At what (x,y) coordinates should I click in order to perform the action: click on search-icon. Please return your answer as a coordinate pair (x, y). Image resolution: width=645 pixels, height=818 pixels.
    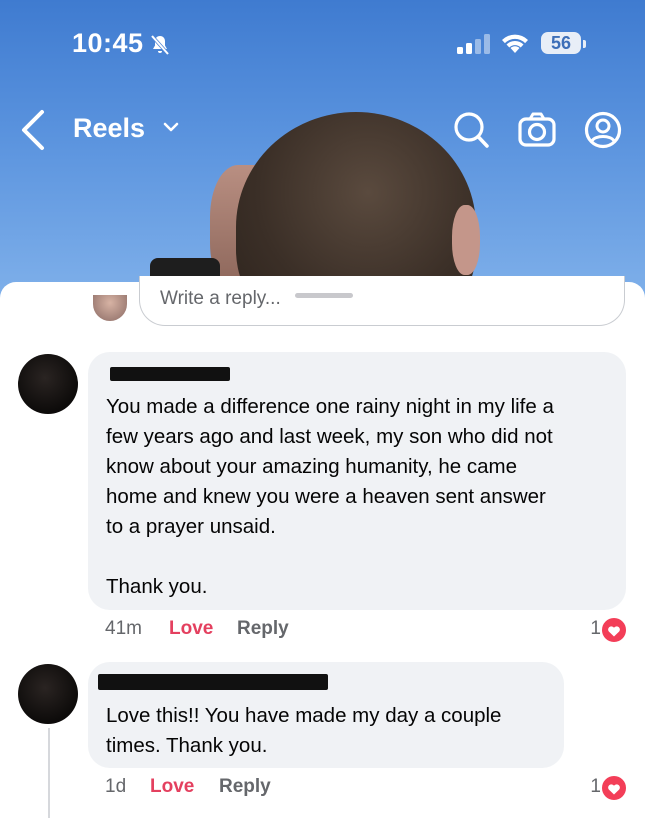
    Looking at the image, I should click on (471, 130).